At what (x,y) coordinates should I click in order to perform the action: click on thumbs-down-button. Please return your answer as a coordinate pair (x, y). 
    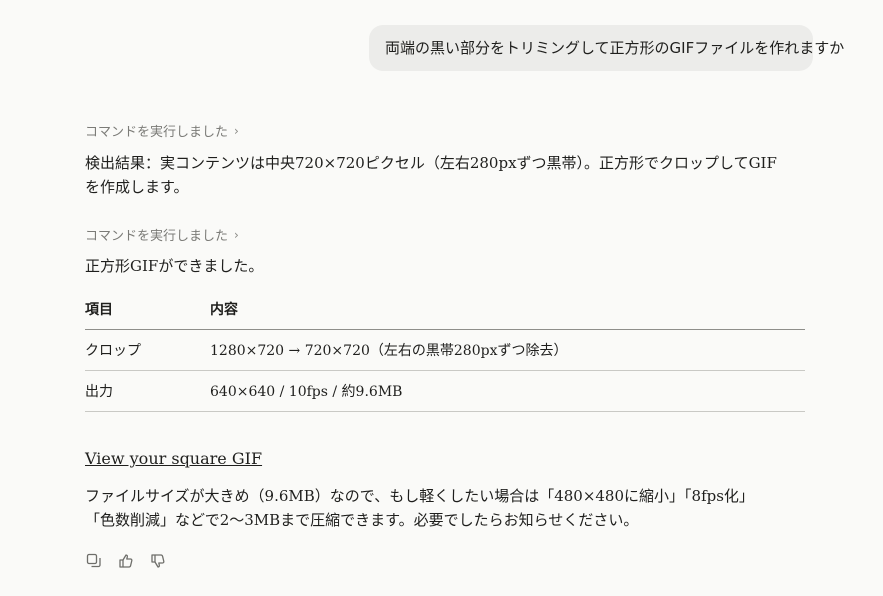
    Looking at the image, I should click on (158, 561).